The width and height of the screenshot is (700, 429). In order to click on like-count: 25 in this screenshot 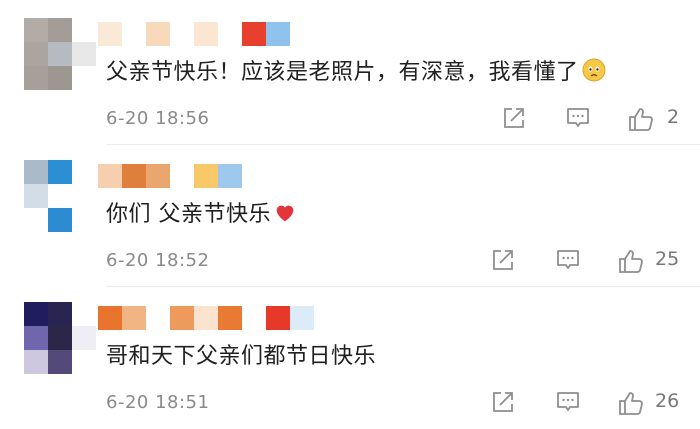, I will do `click(667, 259)`.